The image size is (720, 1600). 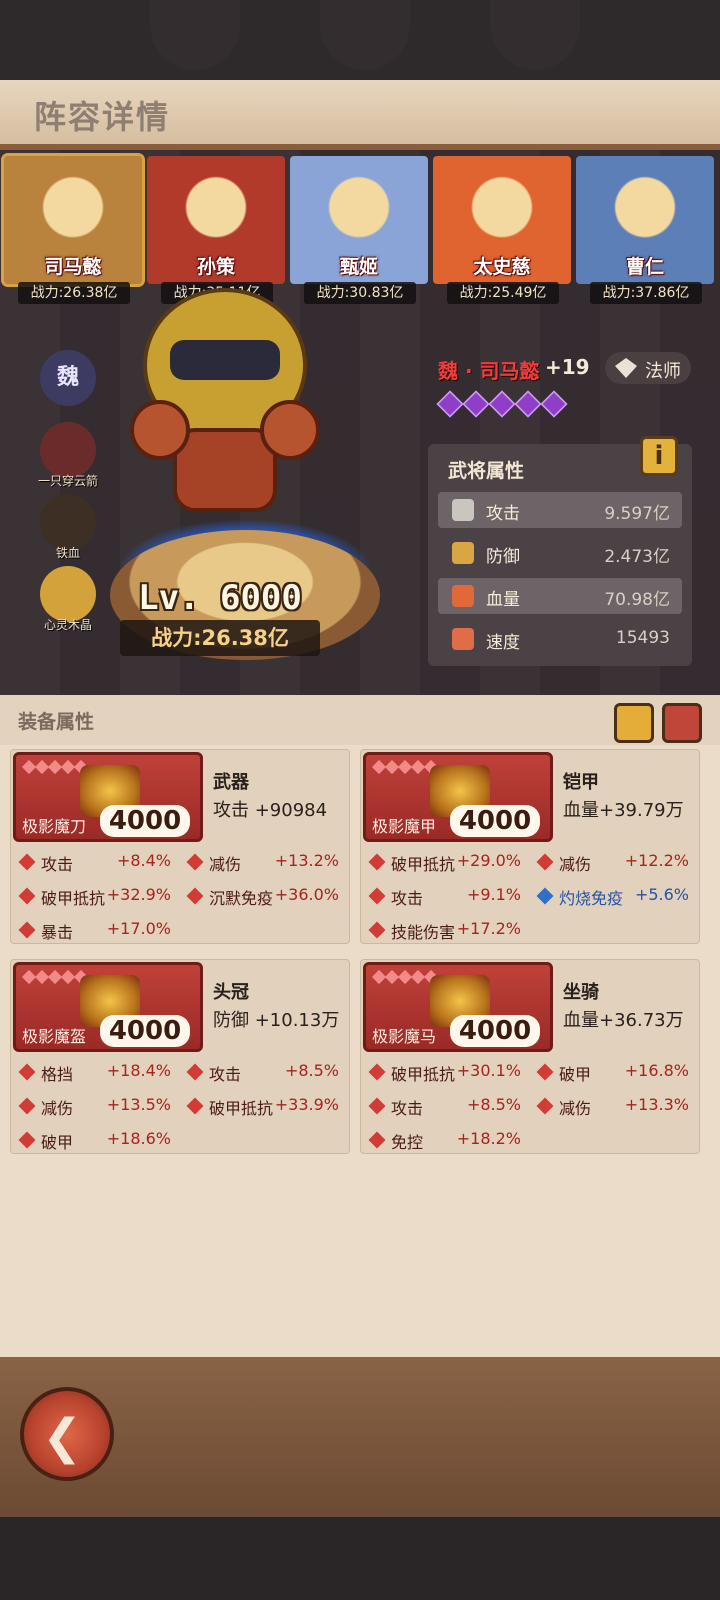 I want to click on star-rating, so click(x=502, y=405).